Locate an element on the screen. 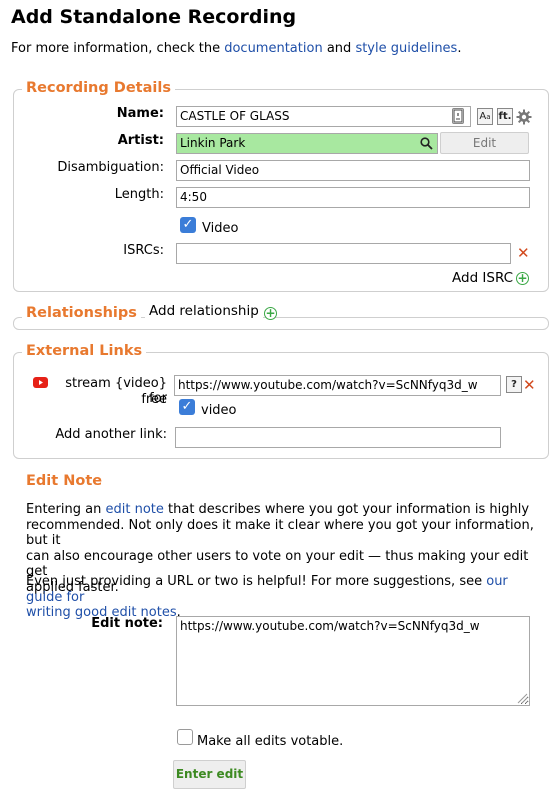 This screenshot has width=554, height=795. lock-icon is located at coordinates (458, 116).